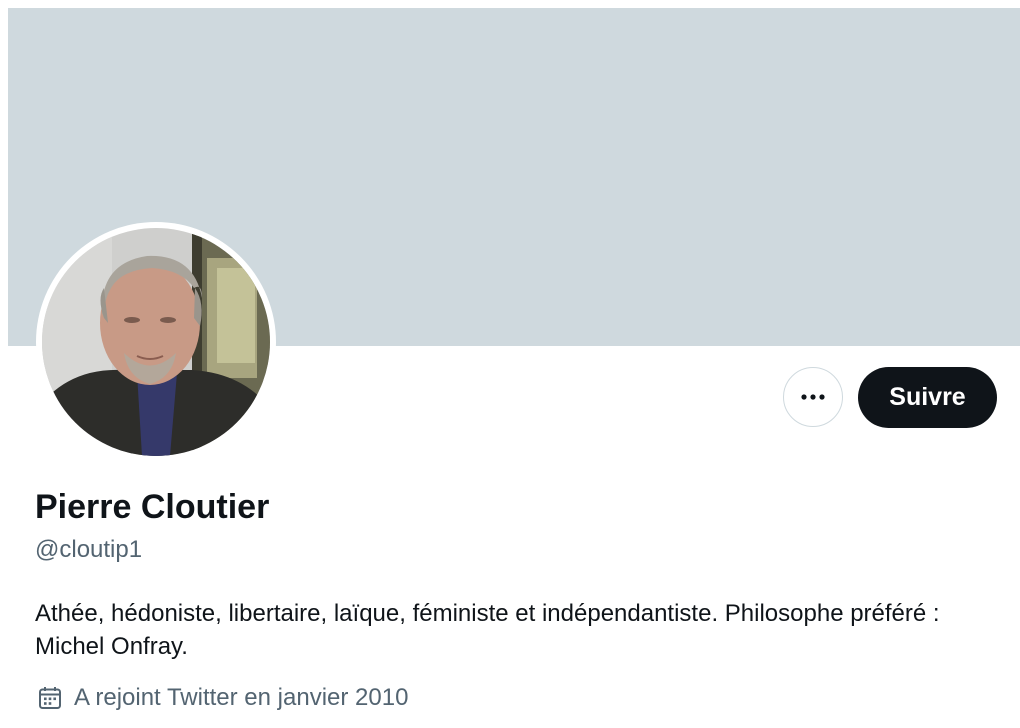 The width and height of the screenshot is (1020, 728). What do you see at coordinates (50, 698) in the screenshot?
I see `calendar-icon` at bounding box center [50, 698].